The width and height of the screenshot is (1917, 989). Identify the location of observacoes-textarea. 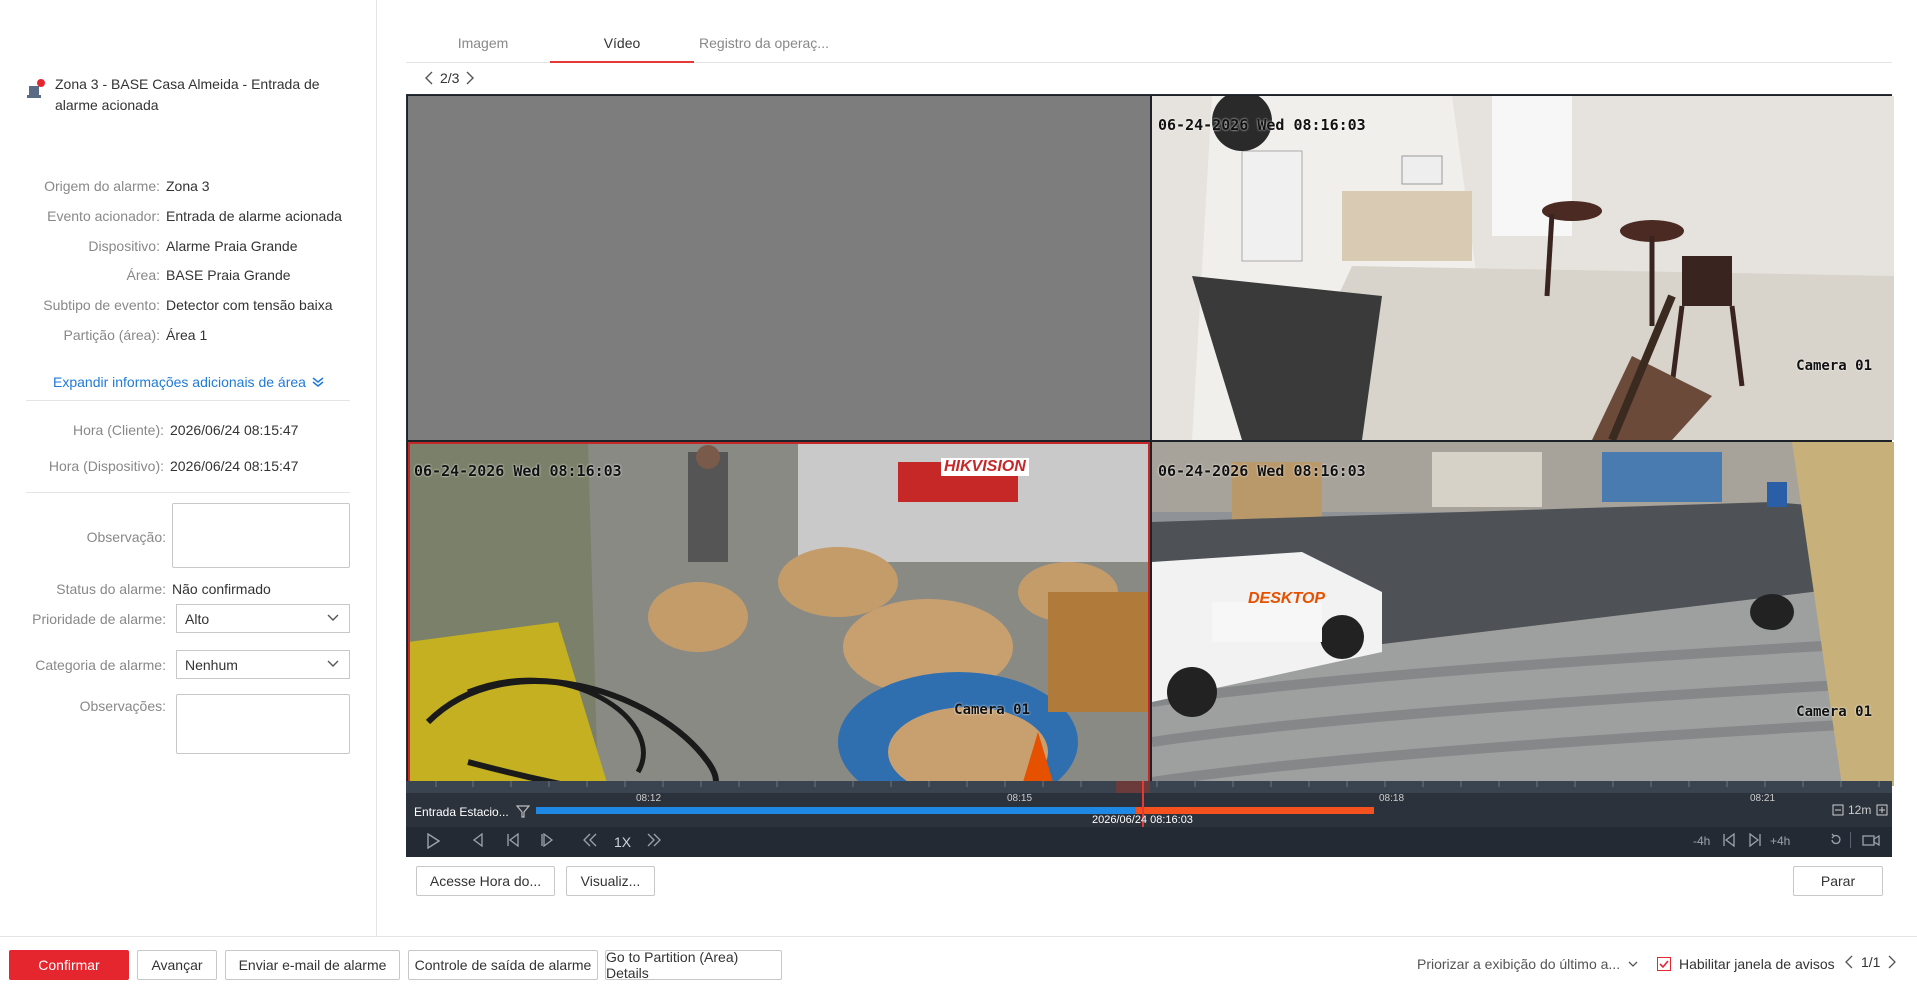
(263, 724).